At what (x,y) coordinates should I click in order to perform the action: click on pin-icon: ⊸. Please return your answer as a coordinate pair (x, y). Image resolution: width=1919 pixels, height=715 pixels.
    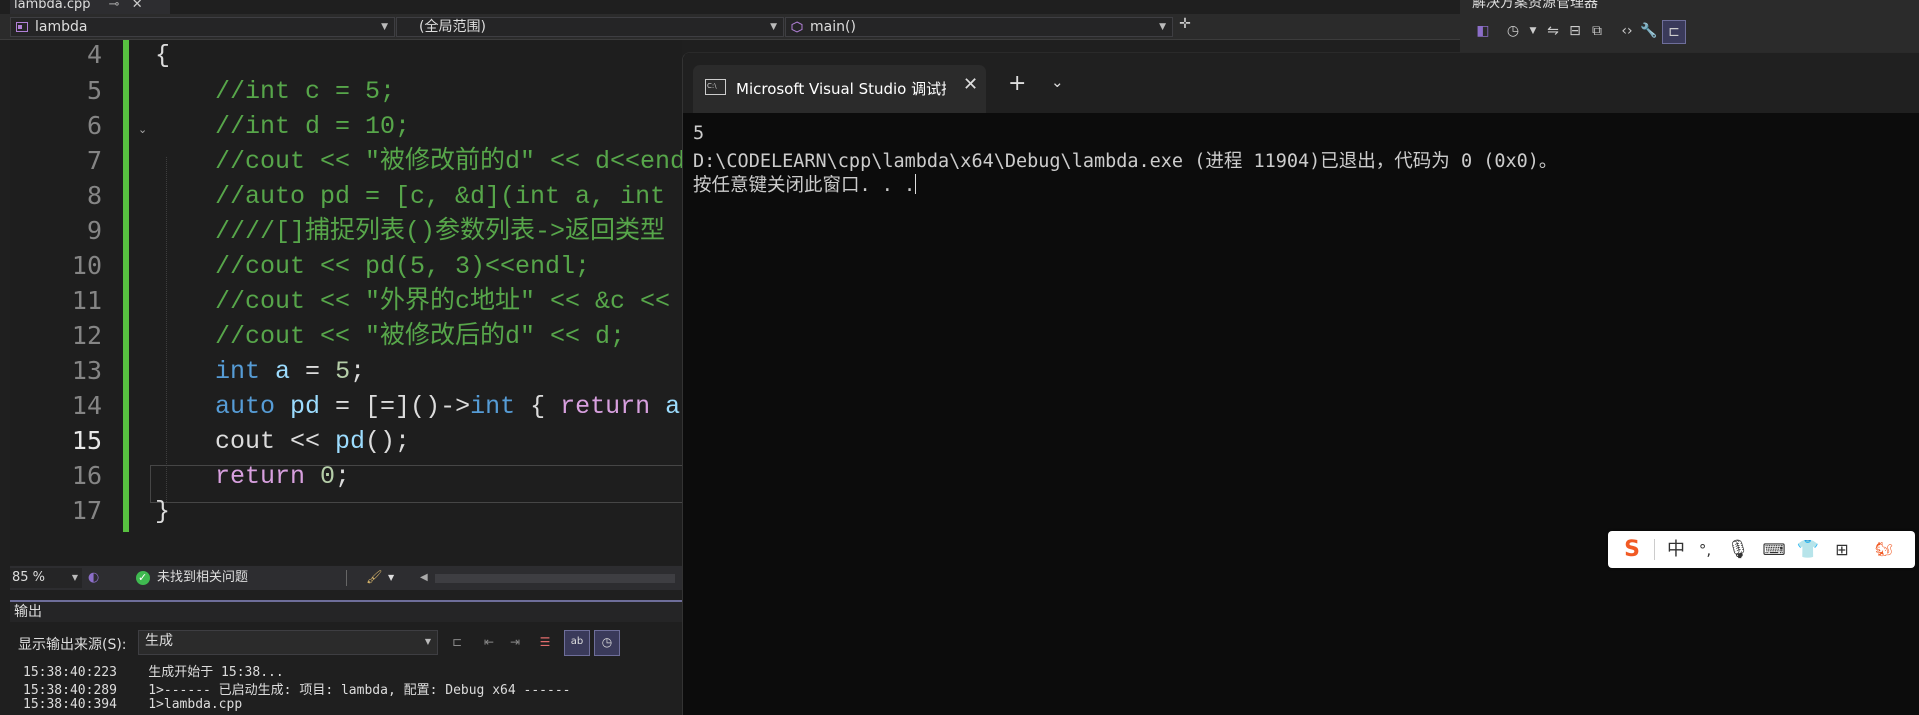
    Looking at the image, I should click on (114, 6).